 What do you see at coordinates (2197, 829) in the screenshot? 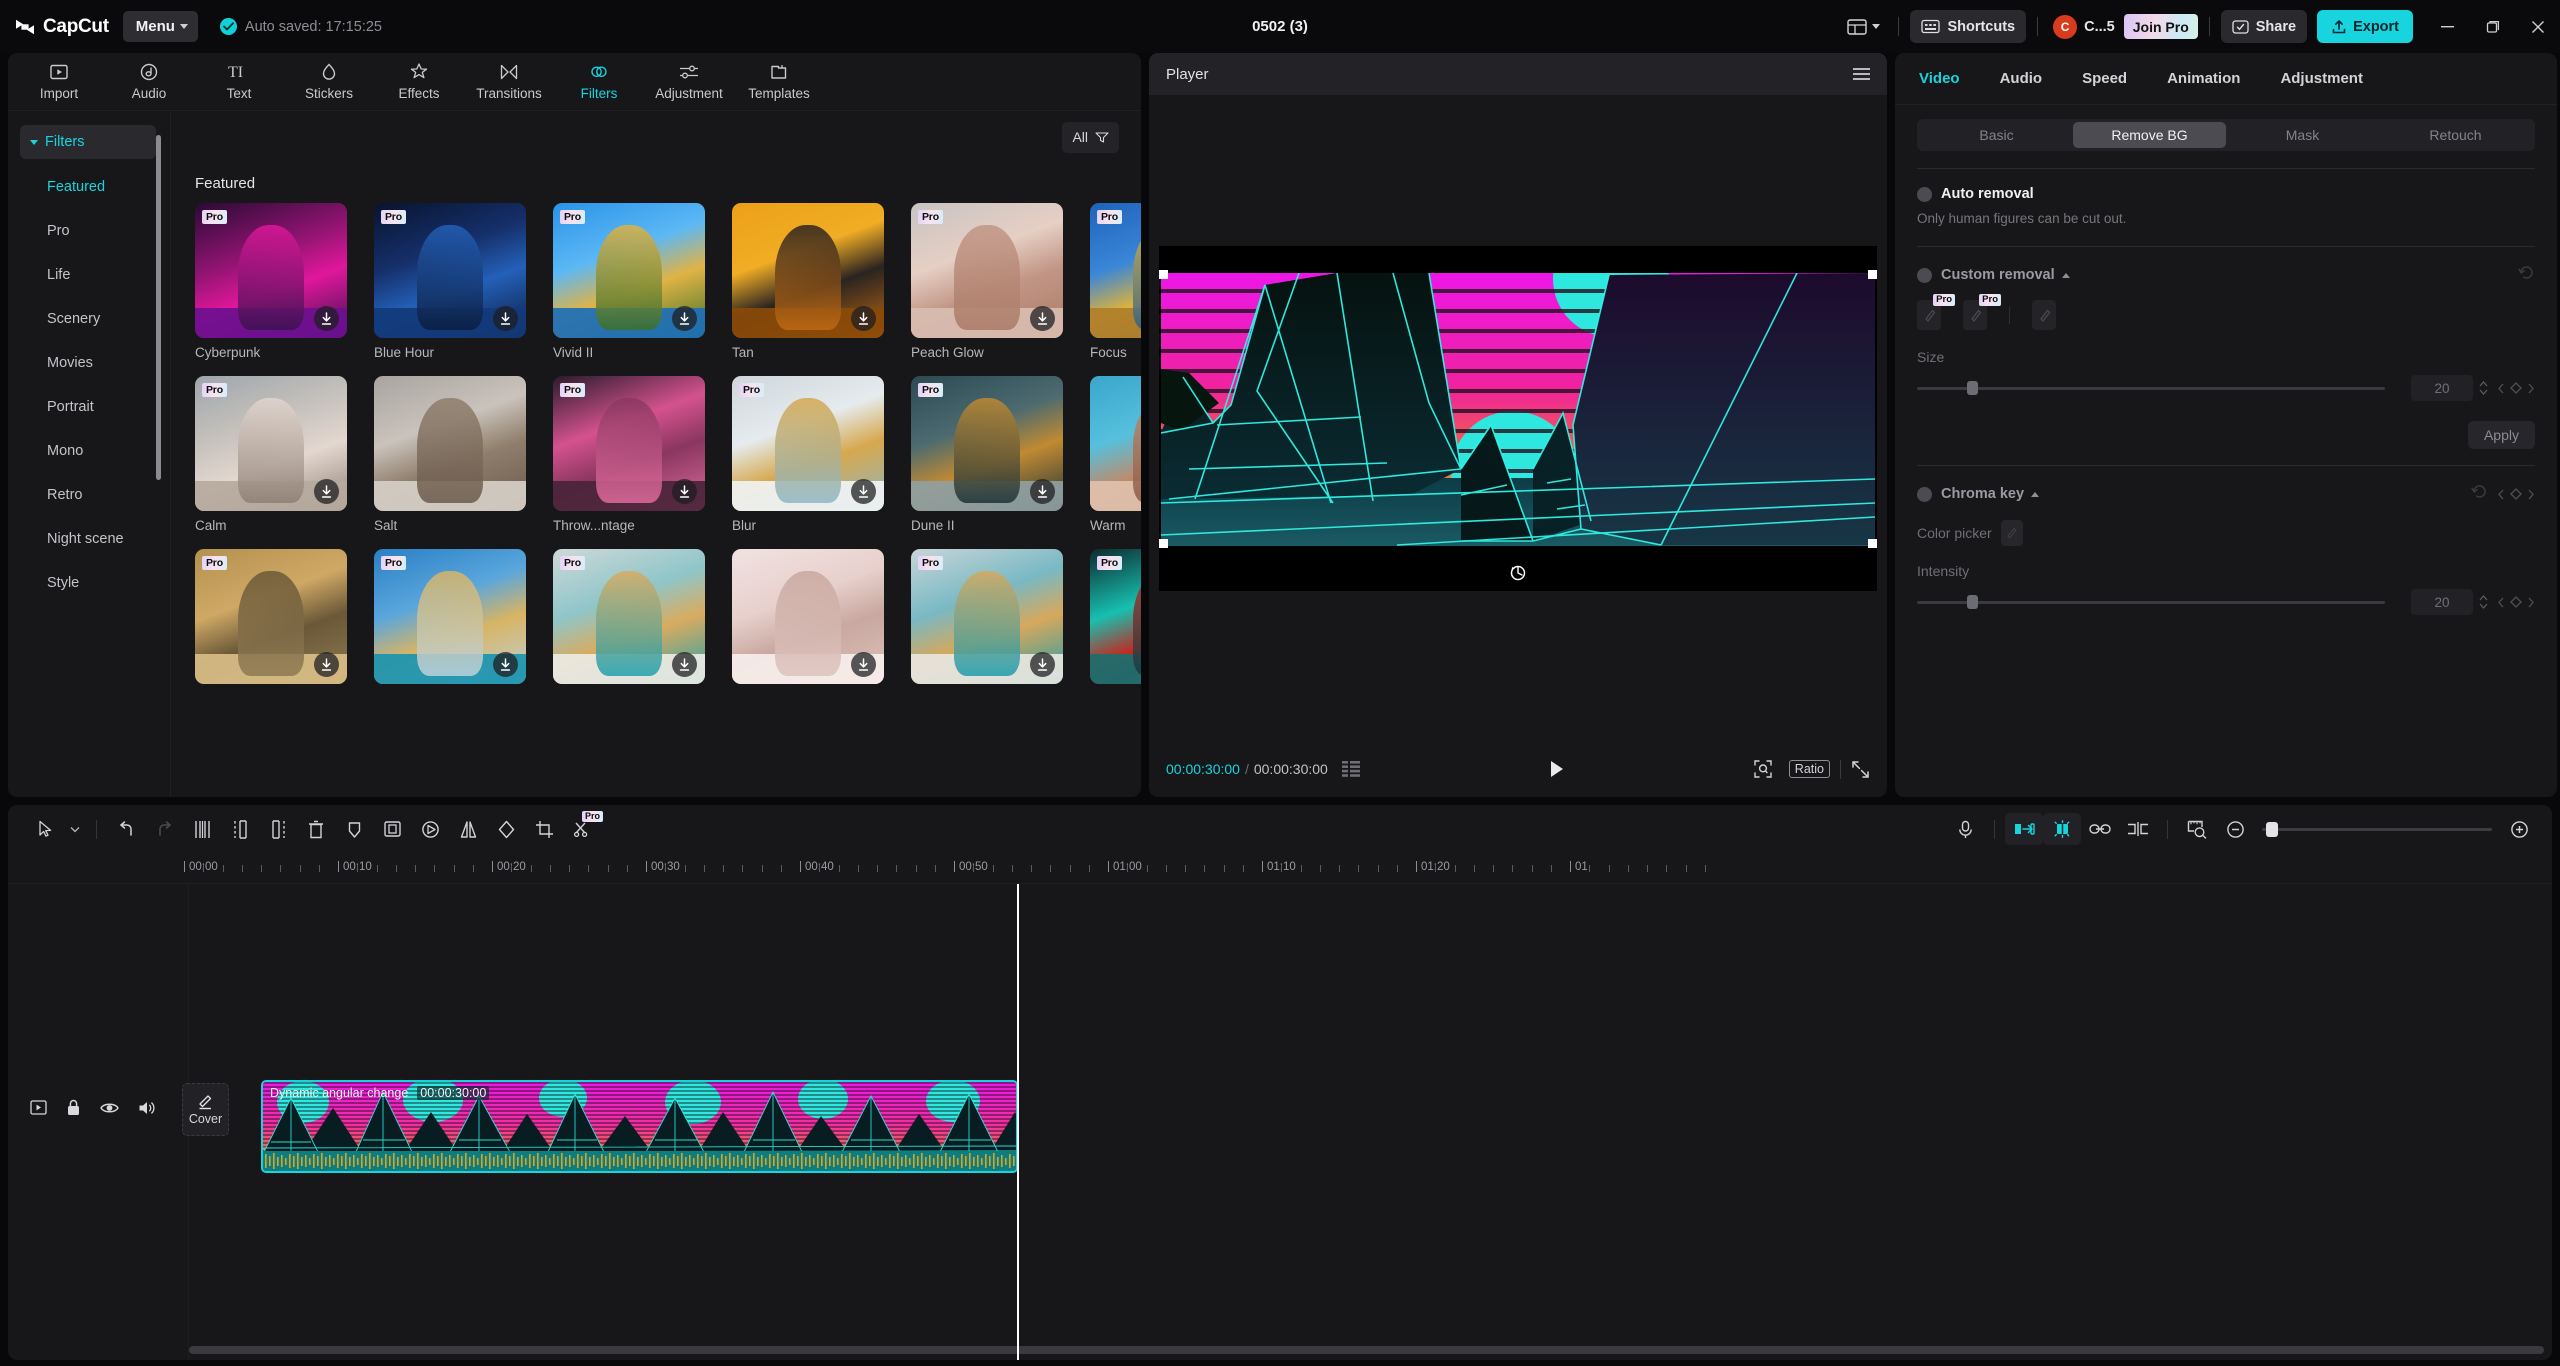
I see `fit-timeline-icon` at bounding box center [2197, 829].